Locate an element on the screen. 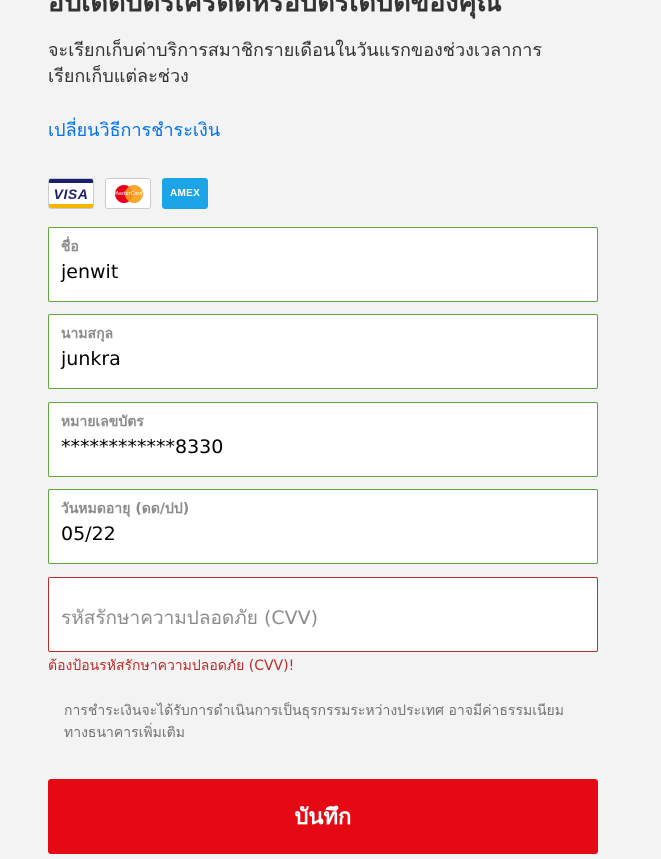  card-number-label: หมายเลขบัตร is located at coordinates (102, 422).